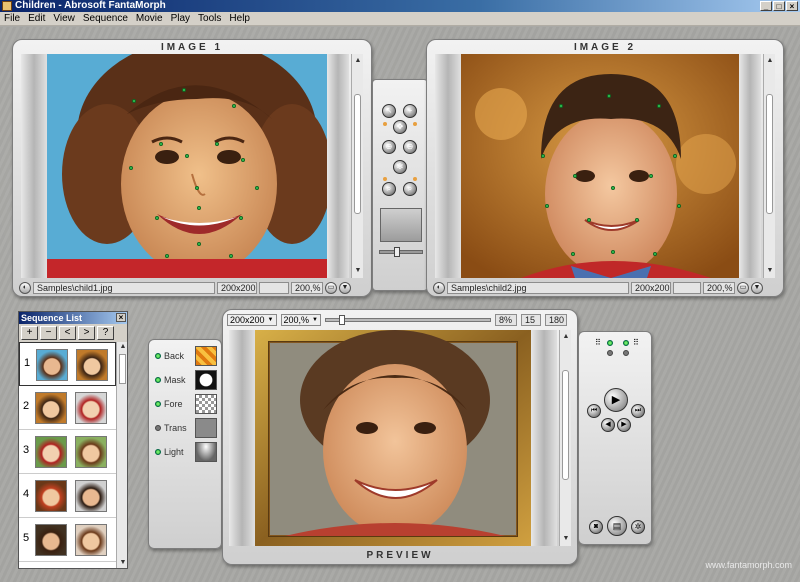 The height and width of the screenshot is (582, 800). Describe the element at coordinates (158, 380) in the screenshot. I see `layer-mask-led` at that location.